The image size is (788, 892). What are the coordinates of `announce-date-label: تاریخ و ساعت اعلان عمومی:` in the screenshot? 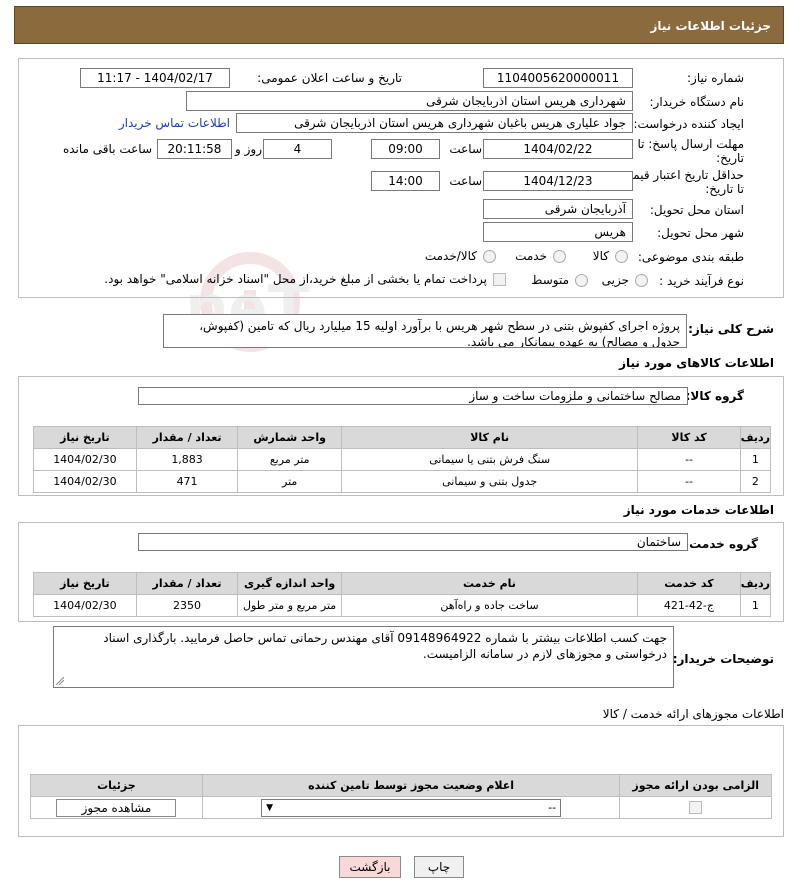 It's located at (329, 78).